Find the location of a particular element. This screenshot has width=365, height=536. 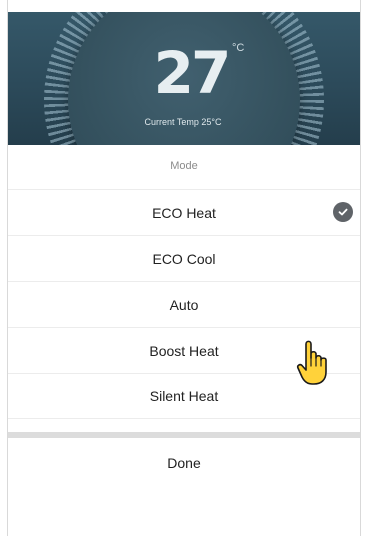

mode-option-auto: Auto is located at coordinates (184, 304).